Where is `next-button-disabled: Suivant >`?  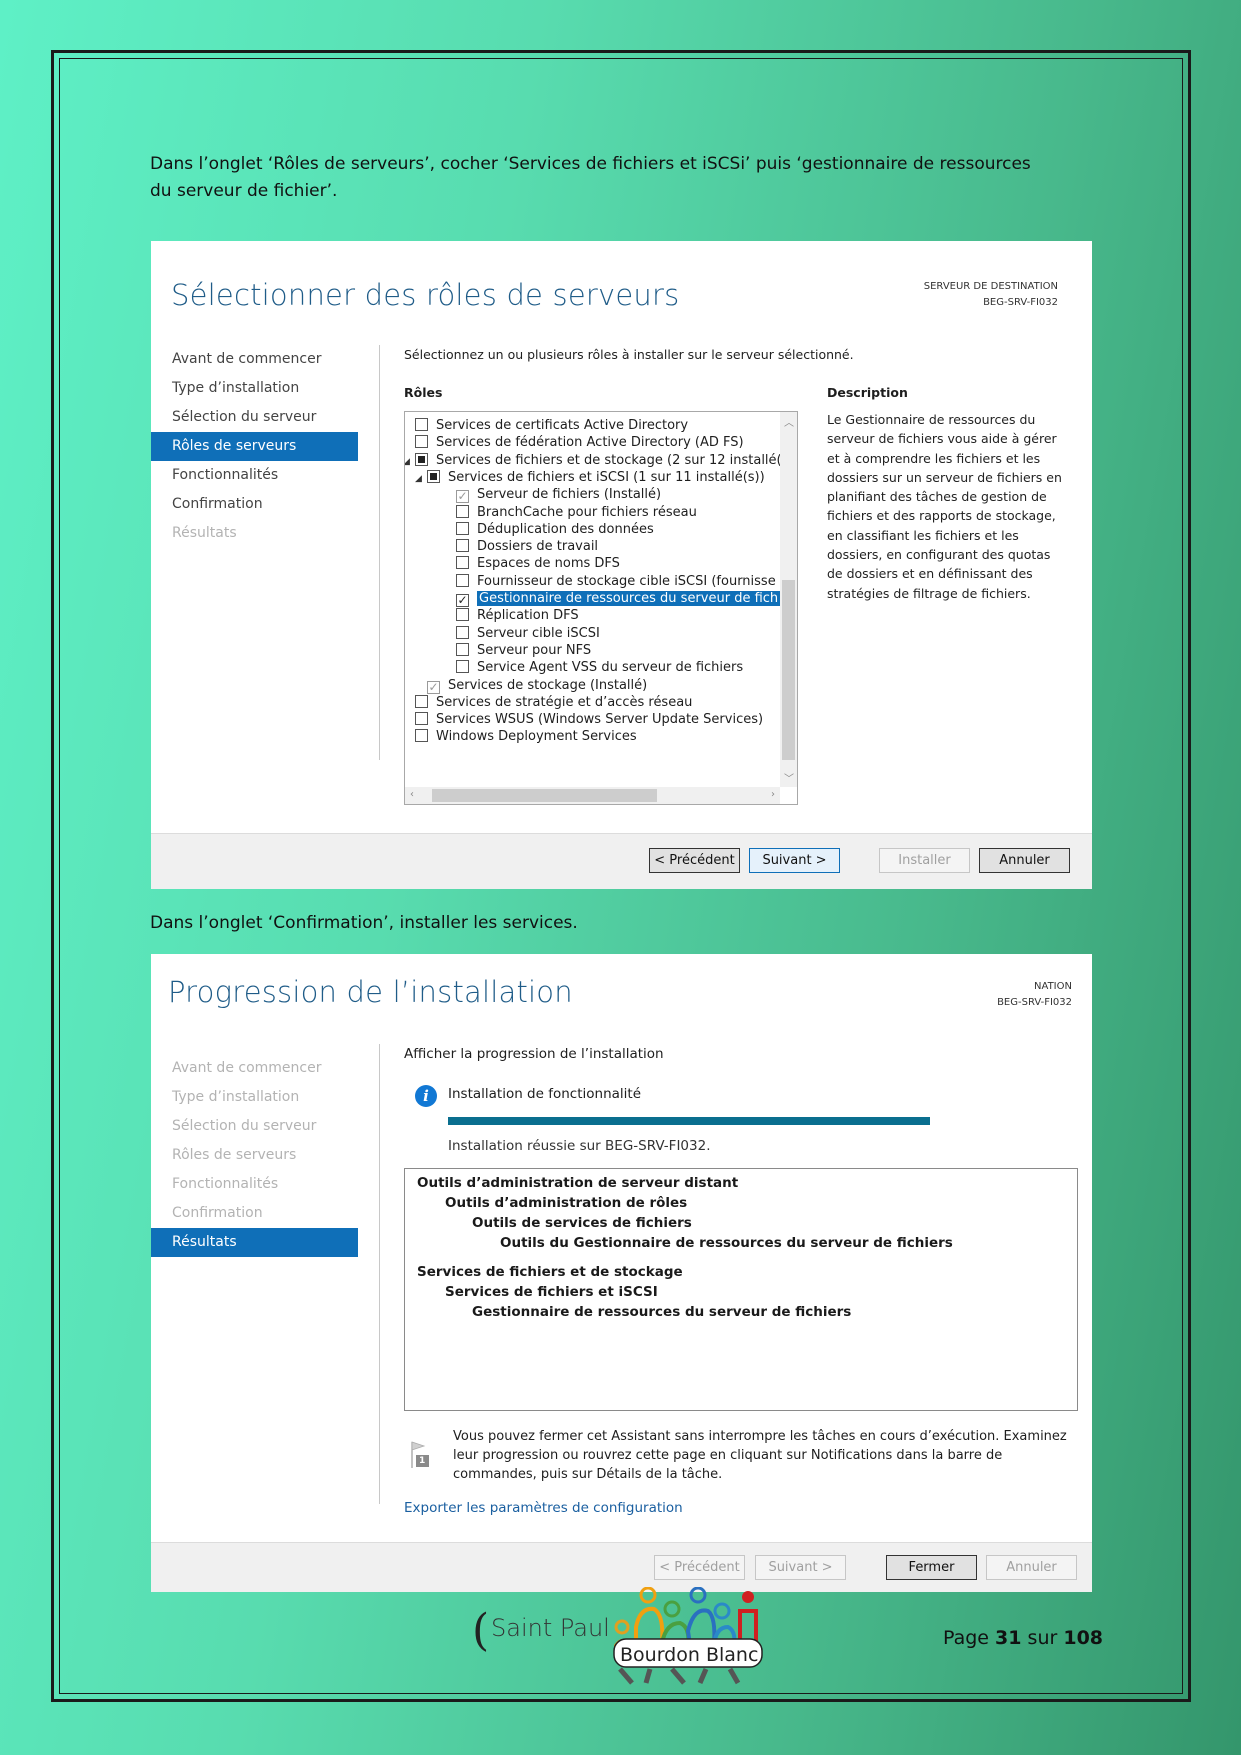 next-button-disabled: Suivant > is located at coordinates (800, 1567).